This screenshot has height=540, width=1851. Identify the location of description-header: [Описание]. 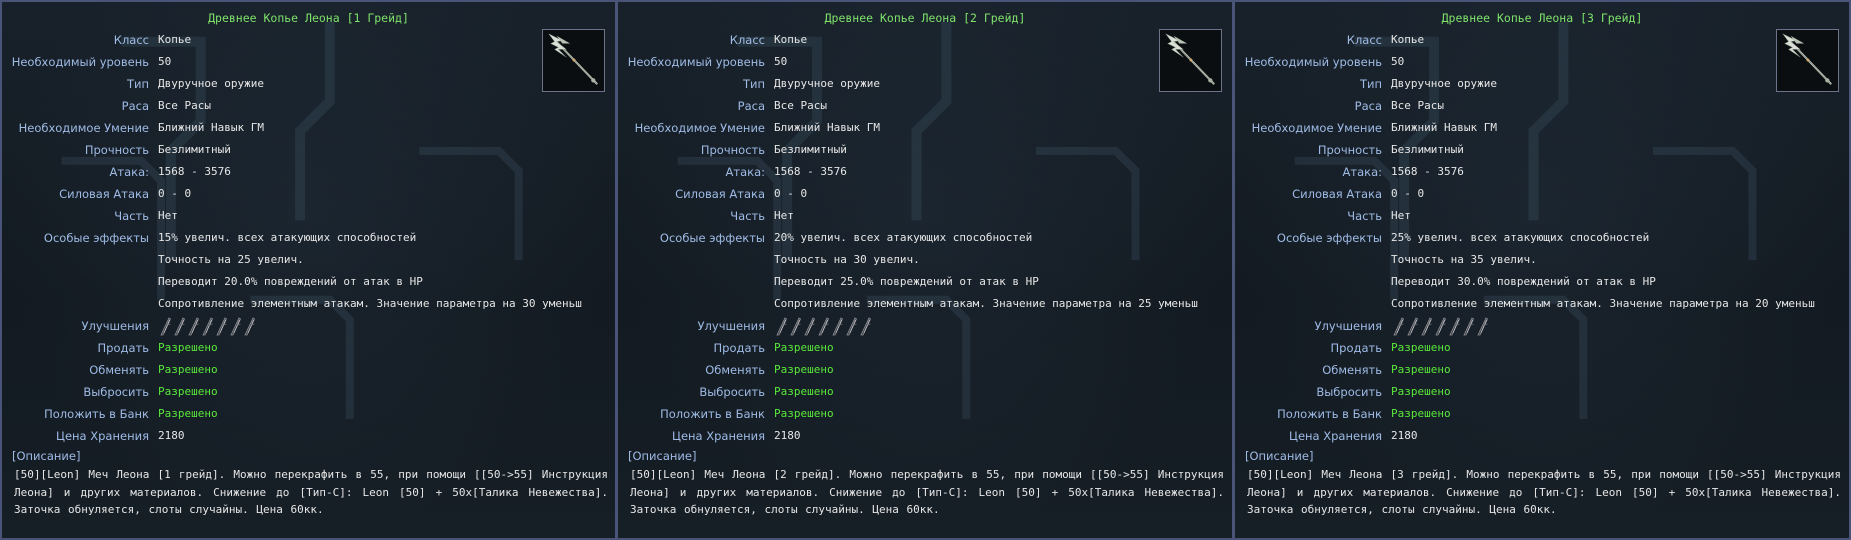
(662, 456).